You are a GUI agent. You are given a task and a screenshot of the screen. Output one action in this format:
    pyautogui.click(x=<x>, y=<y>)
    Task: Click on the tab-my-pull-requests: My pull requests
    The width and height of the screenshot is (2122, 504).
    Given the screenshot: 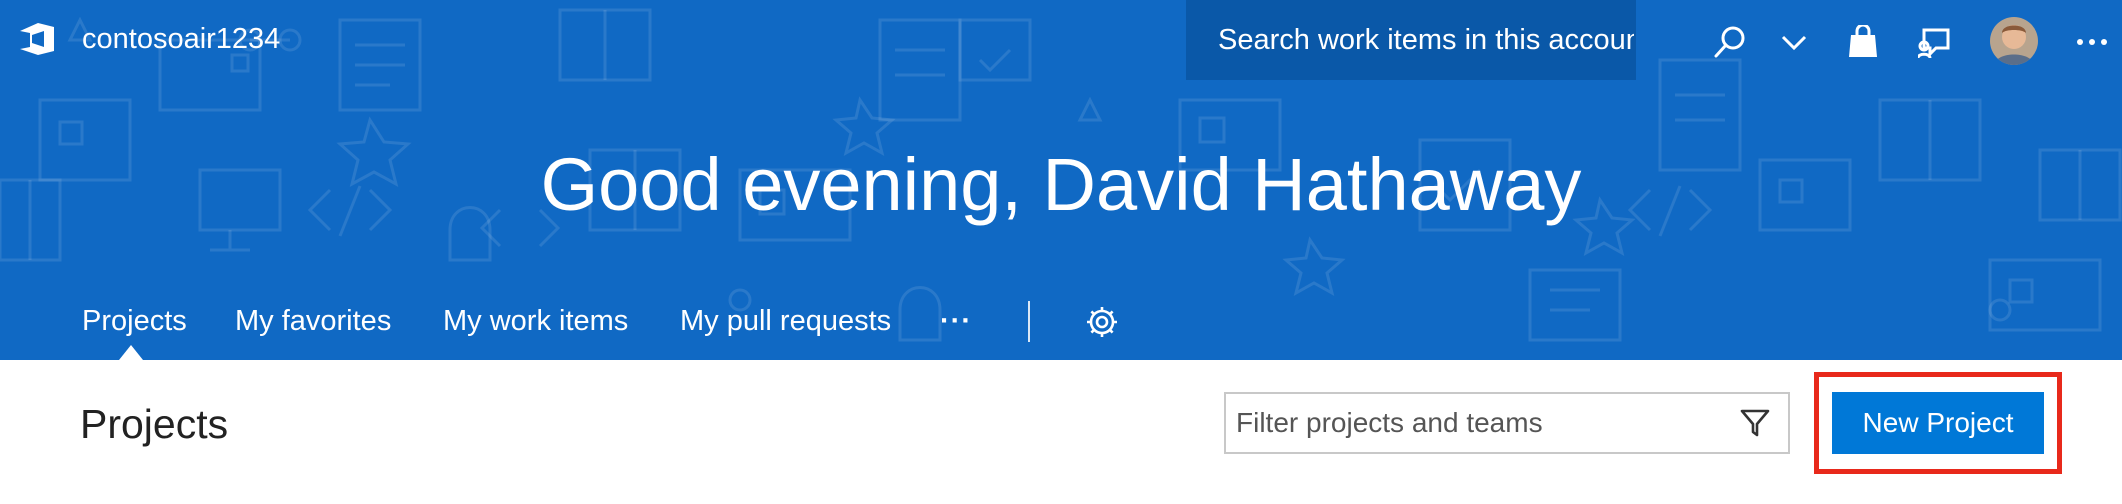 What is the action you would take?
    pyautogui.click(x=785, y=321)
    